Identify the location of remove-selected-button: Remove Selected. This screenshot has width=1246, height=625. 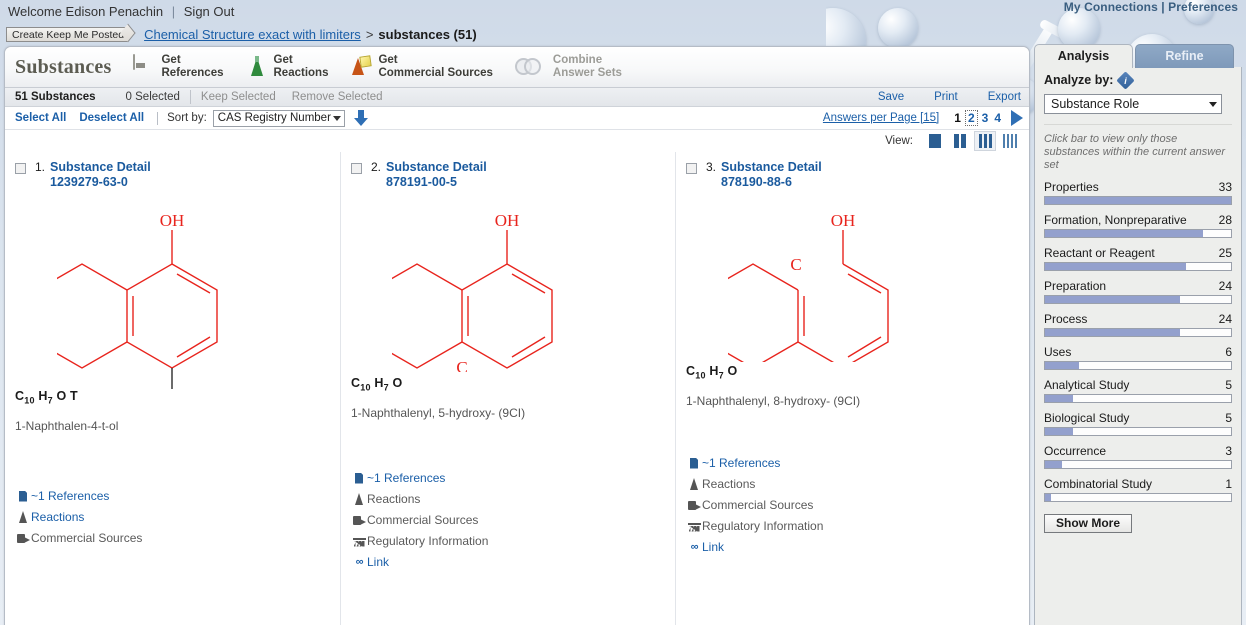
(337, 97).